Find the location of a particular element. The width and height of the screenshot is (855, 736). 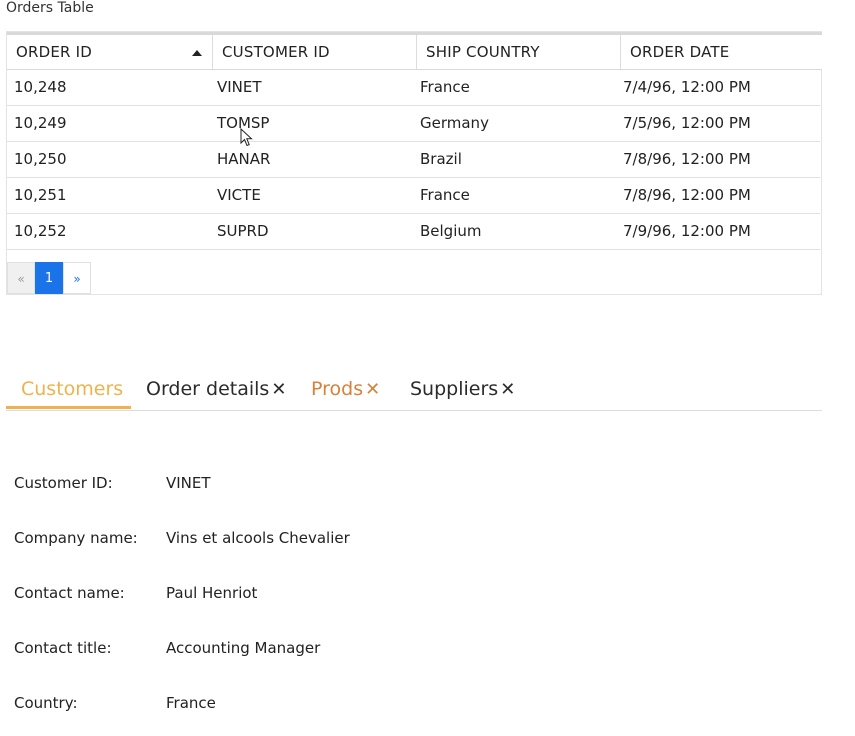

tab-suppliers: Suppliers ✕ is located at coordinates (462, 391).